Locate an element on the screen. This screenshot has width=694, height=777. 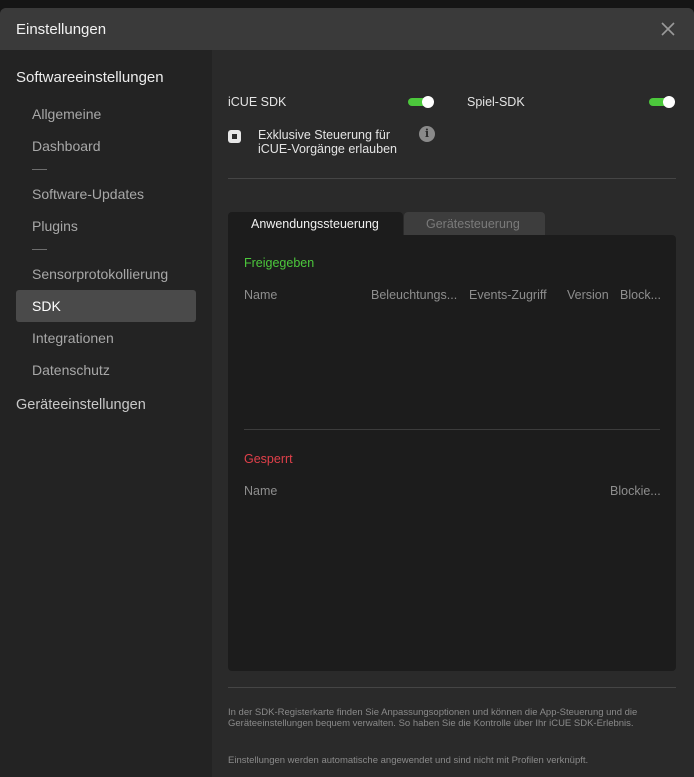
sidebar-item-label: Dashboard is located at coordinates (66, 146).